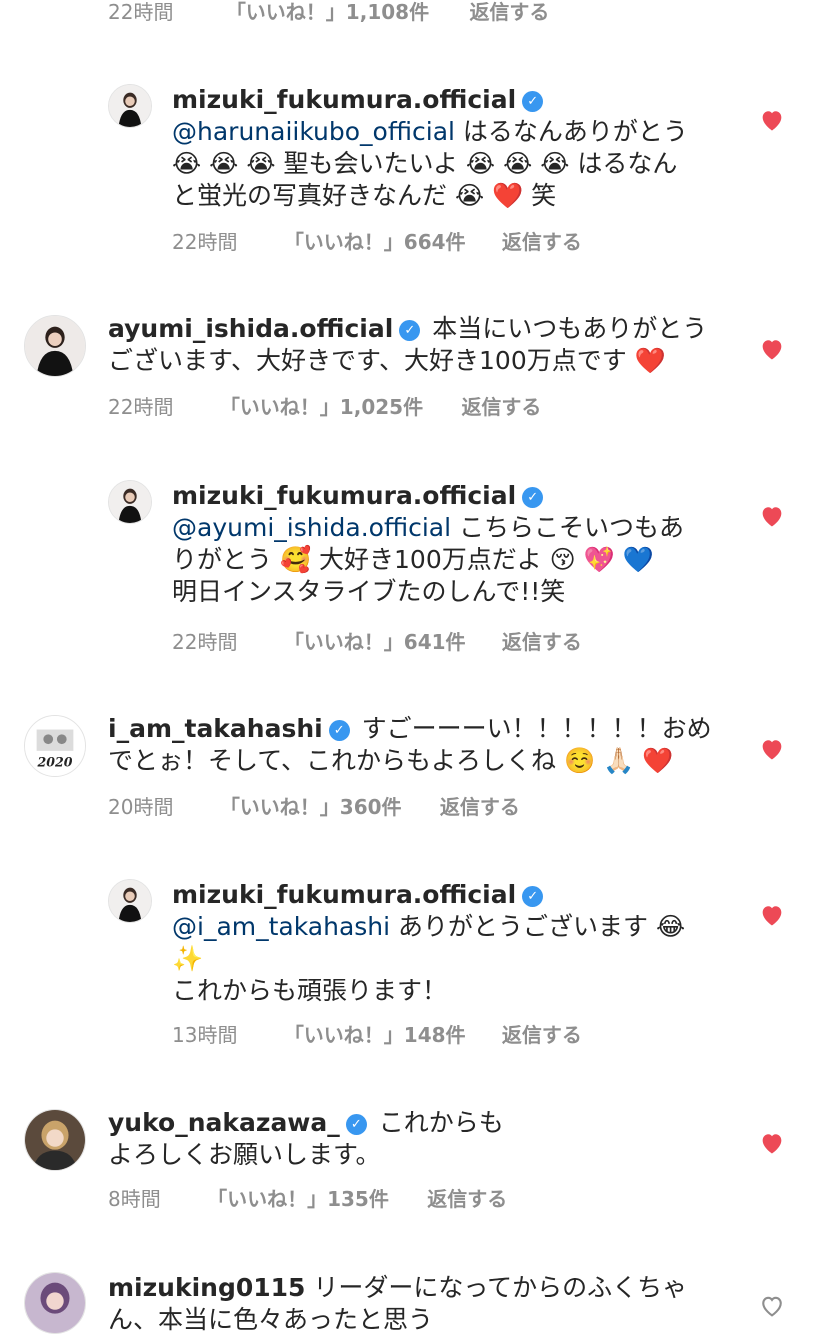 Image resolution: width=828 pixels, height=1336 pixels. What do you see at coordinates (188, 958) in the screenshot?
I see `comment-text: ✨` at bounding box center [188, 958].